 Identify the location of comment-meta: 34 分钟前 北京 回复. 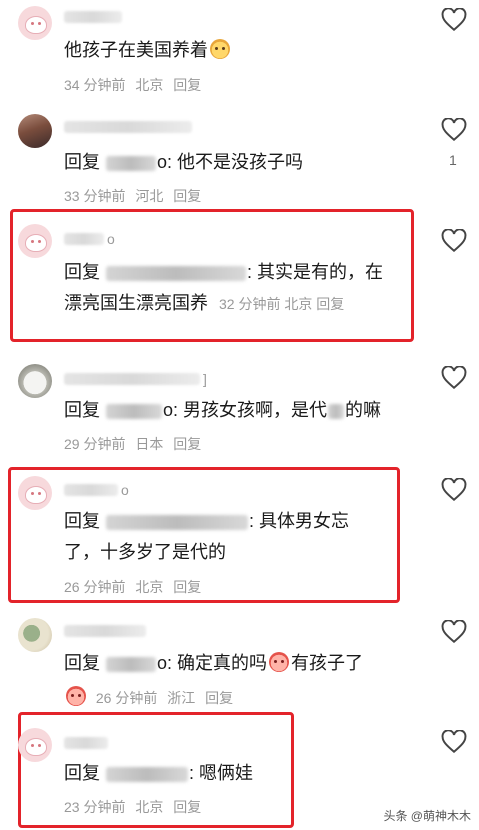
(135, 85).